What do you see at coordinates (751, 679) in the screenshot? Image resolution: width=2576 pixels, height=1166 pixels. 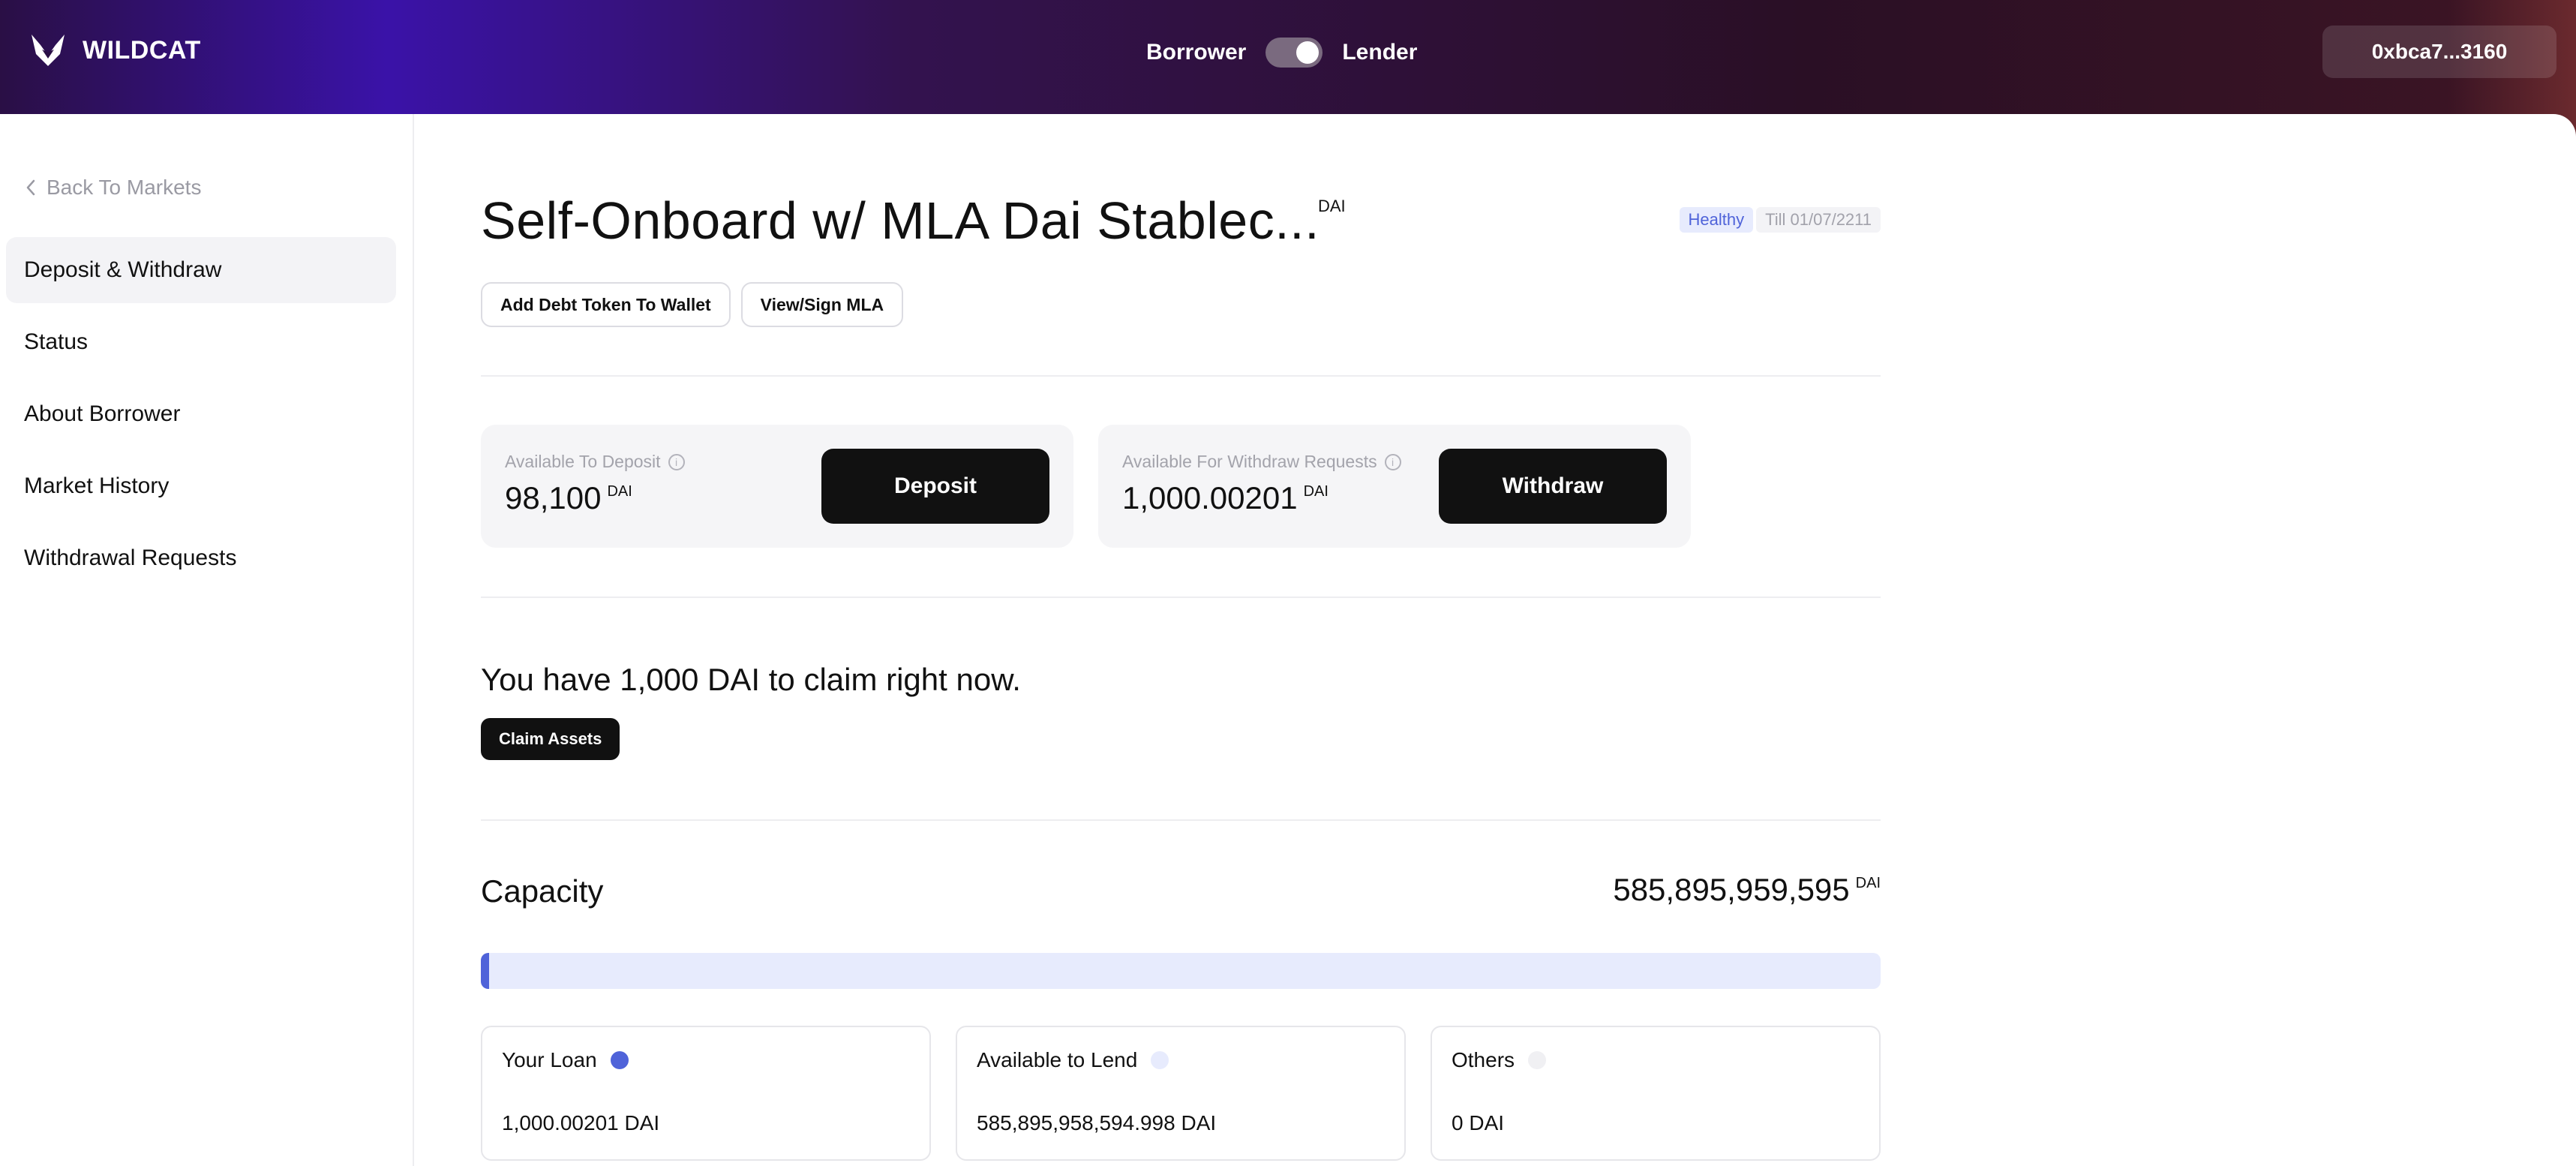 I see `claim-message: You have 1,000 DAI to claim right now.` at bounding box center [751, 679].